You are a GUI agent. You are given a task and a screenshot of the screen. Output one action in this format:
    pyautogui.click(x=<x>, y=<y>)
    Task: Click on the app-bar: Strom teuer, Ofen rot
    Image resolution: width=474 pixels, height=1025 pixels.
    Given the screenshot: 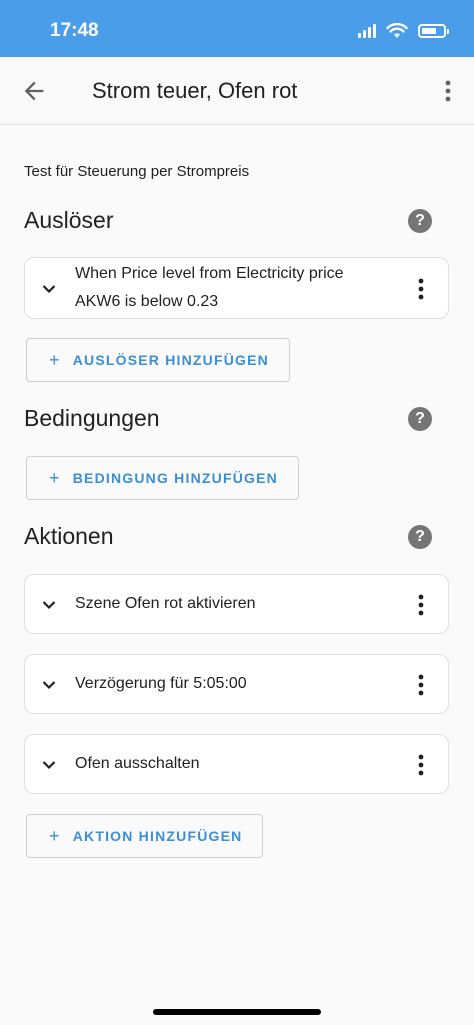 What is the action you would take?
    pyautogui.click(x=237, y=91)
    